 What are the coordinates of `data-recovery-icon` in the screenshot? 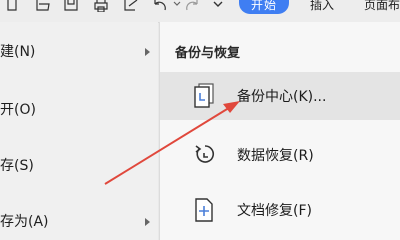 It's located at (204, 155).